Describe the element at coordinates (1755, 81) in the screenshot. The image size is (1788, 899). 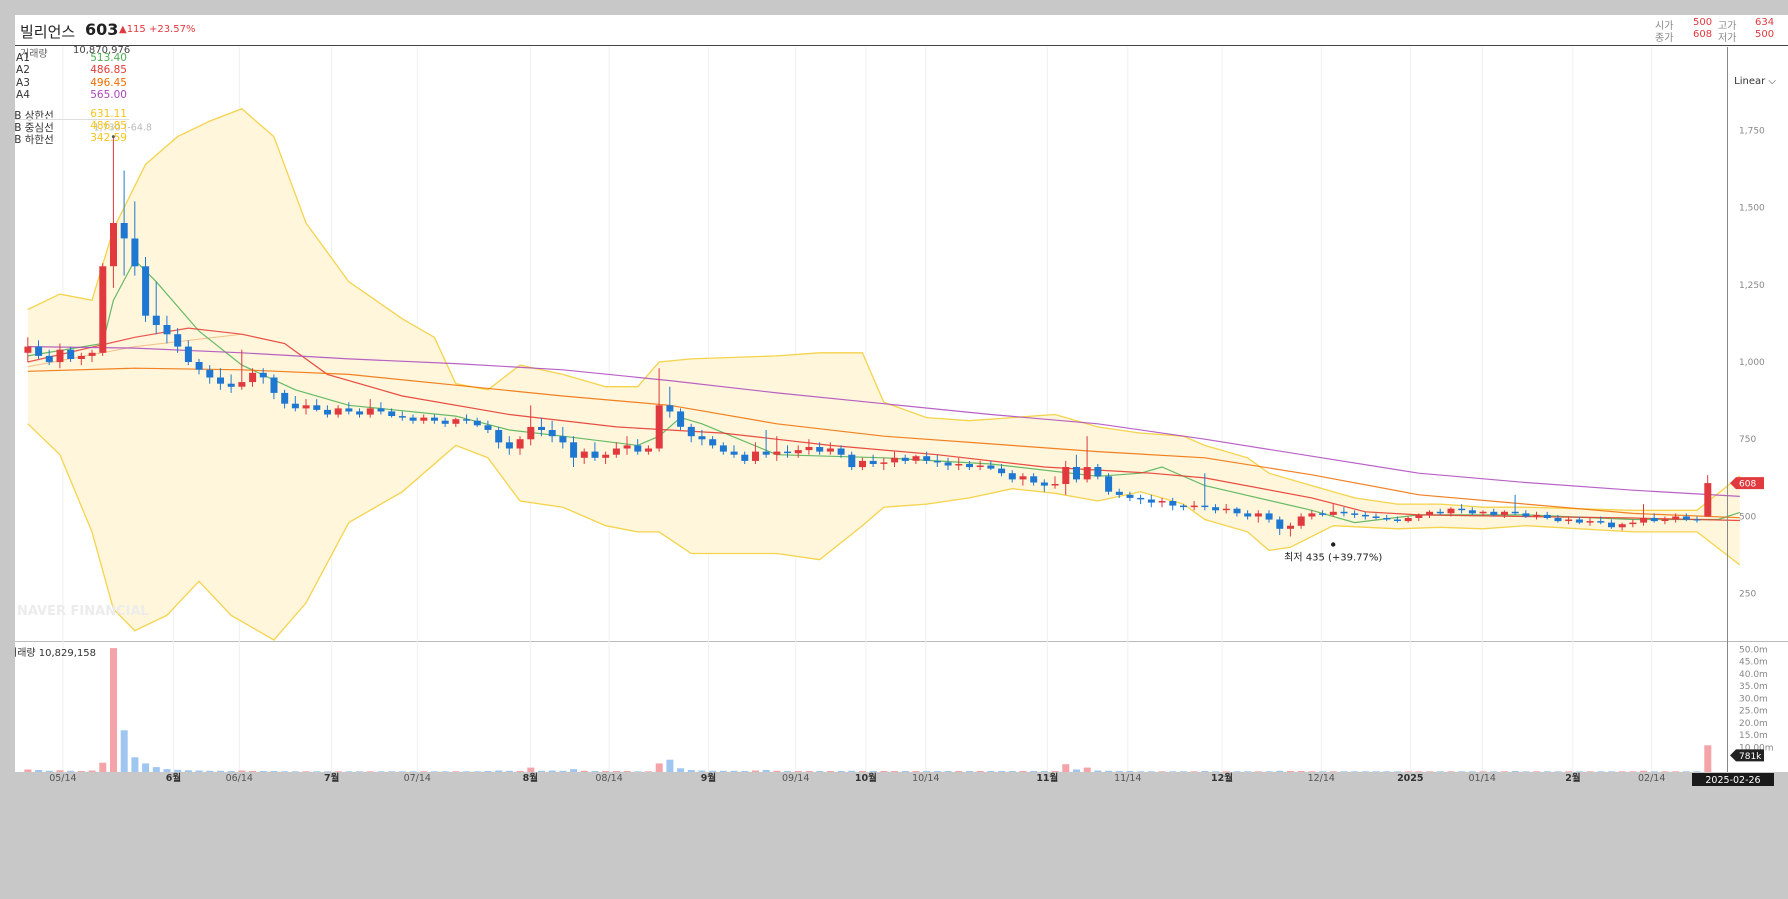
I see `scale-mode-dropdown: Linear ⌵` at that location.